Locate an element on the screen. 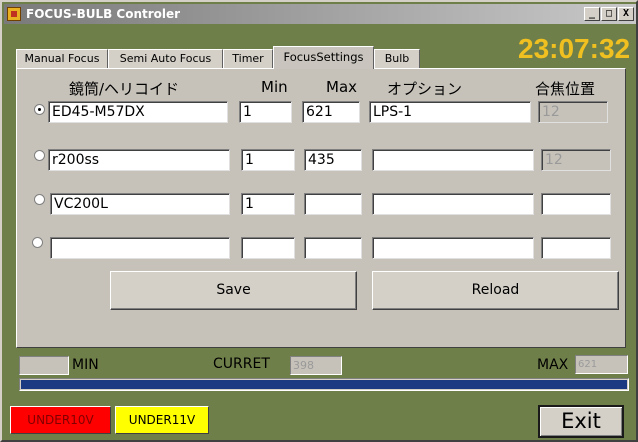  row-3-max-field is located at coordinates (333, 204).